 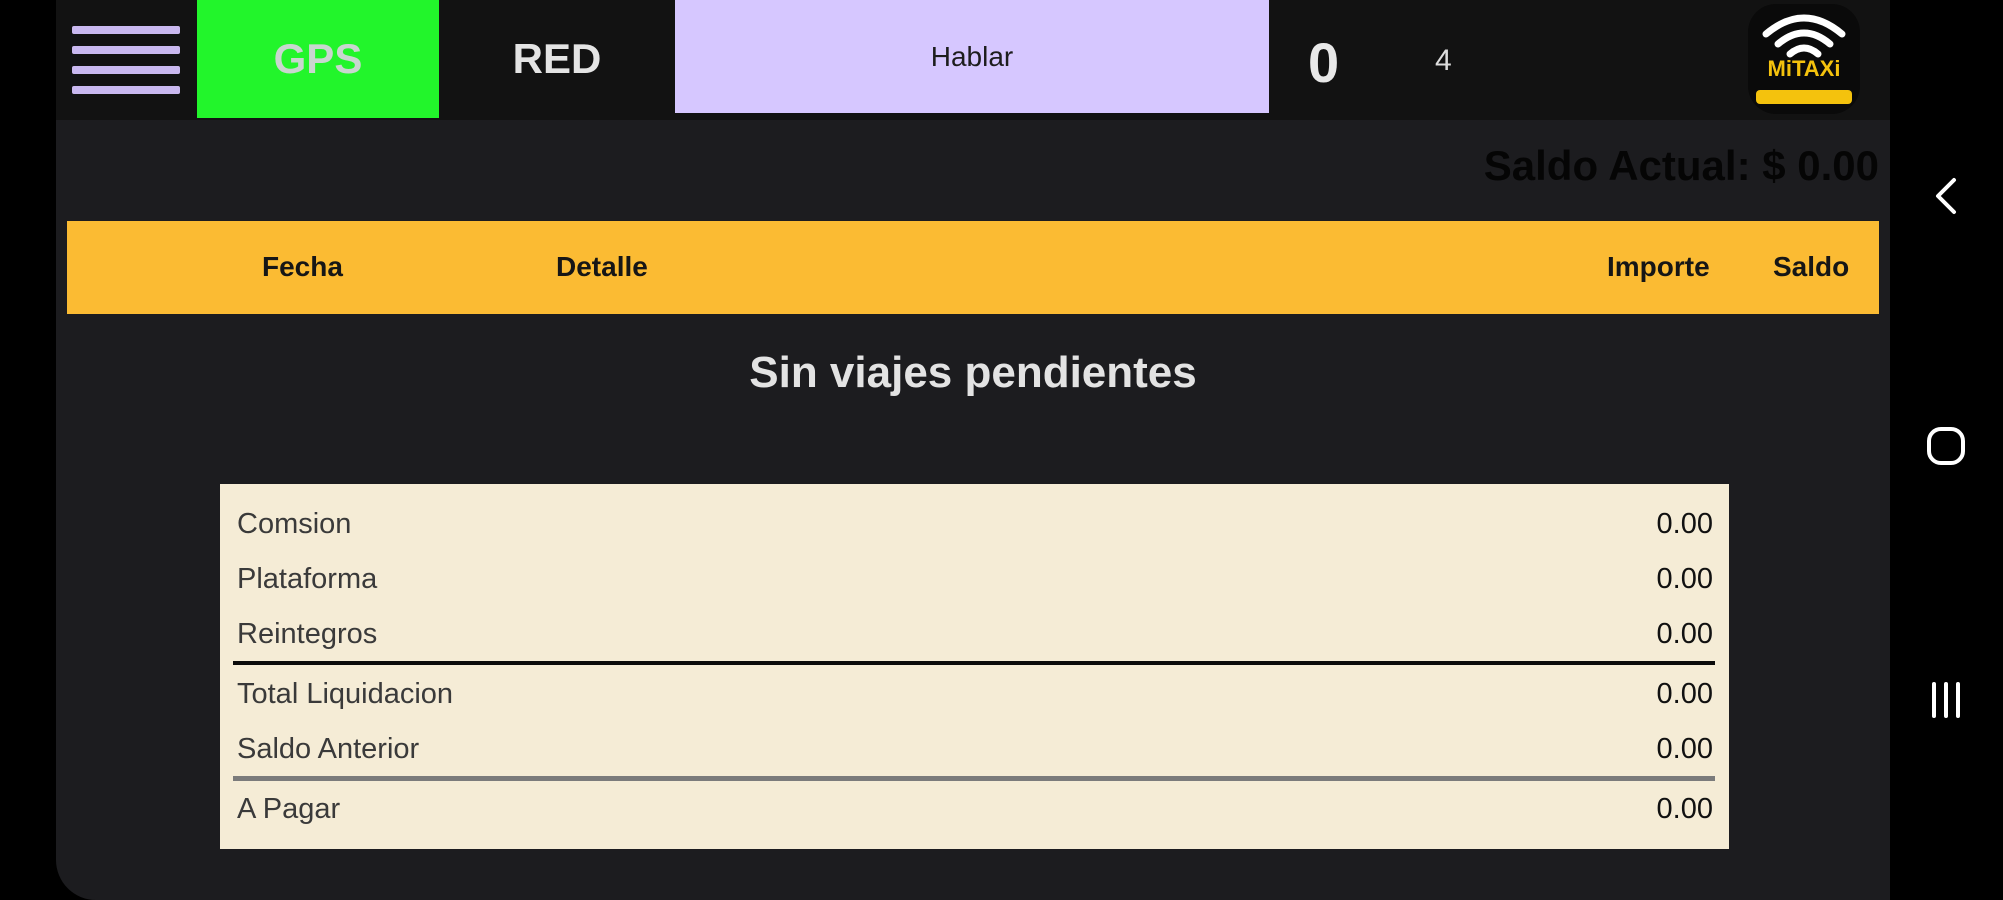 What do you see at coordinates (974, 583) in the screenshot?
I see `summary-row-plataforma: Plataforma 0.00` at bounding box center [974, 583].